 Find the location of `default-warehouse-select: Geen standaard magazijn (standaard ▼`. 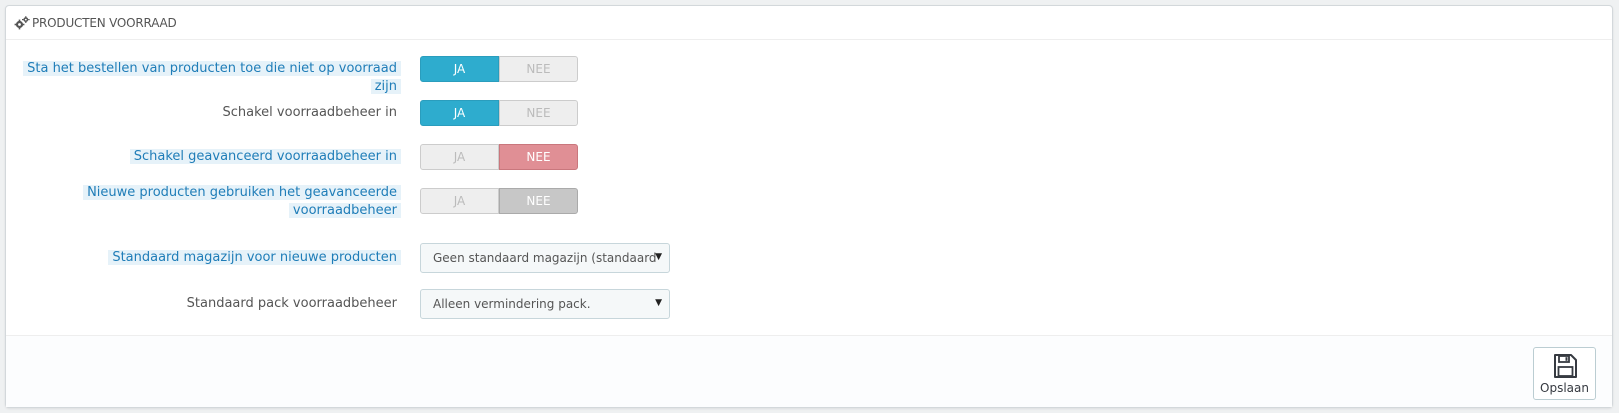

default-warehouse-select: Geen standaard magazijn (standaard ▼ is located at coordinates (545, 258).